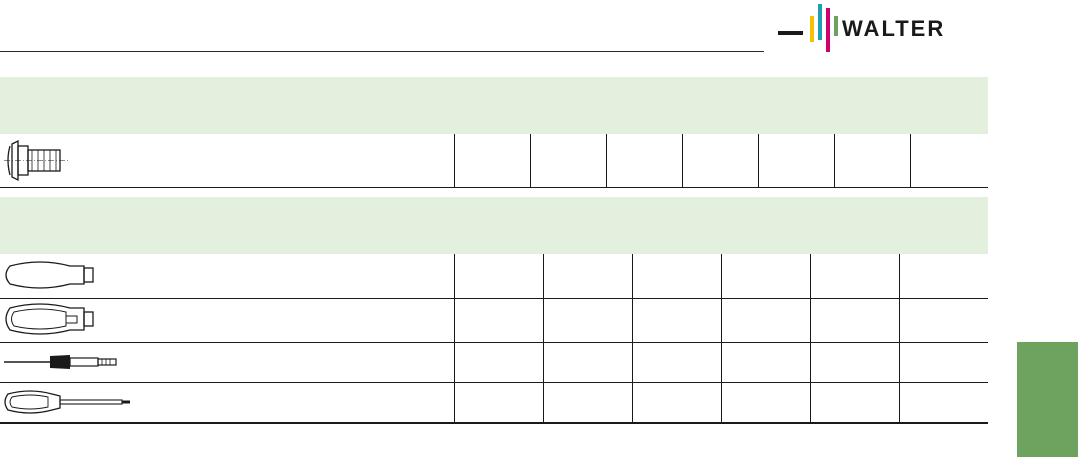  What do you see at coordinates (494, 276) in the screenshot?
I see `table-row-screwdriver-handle` at bounding box center [494, 276].